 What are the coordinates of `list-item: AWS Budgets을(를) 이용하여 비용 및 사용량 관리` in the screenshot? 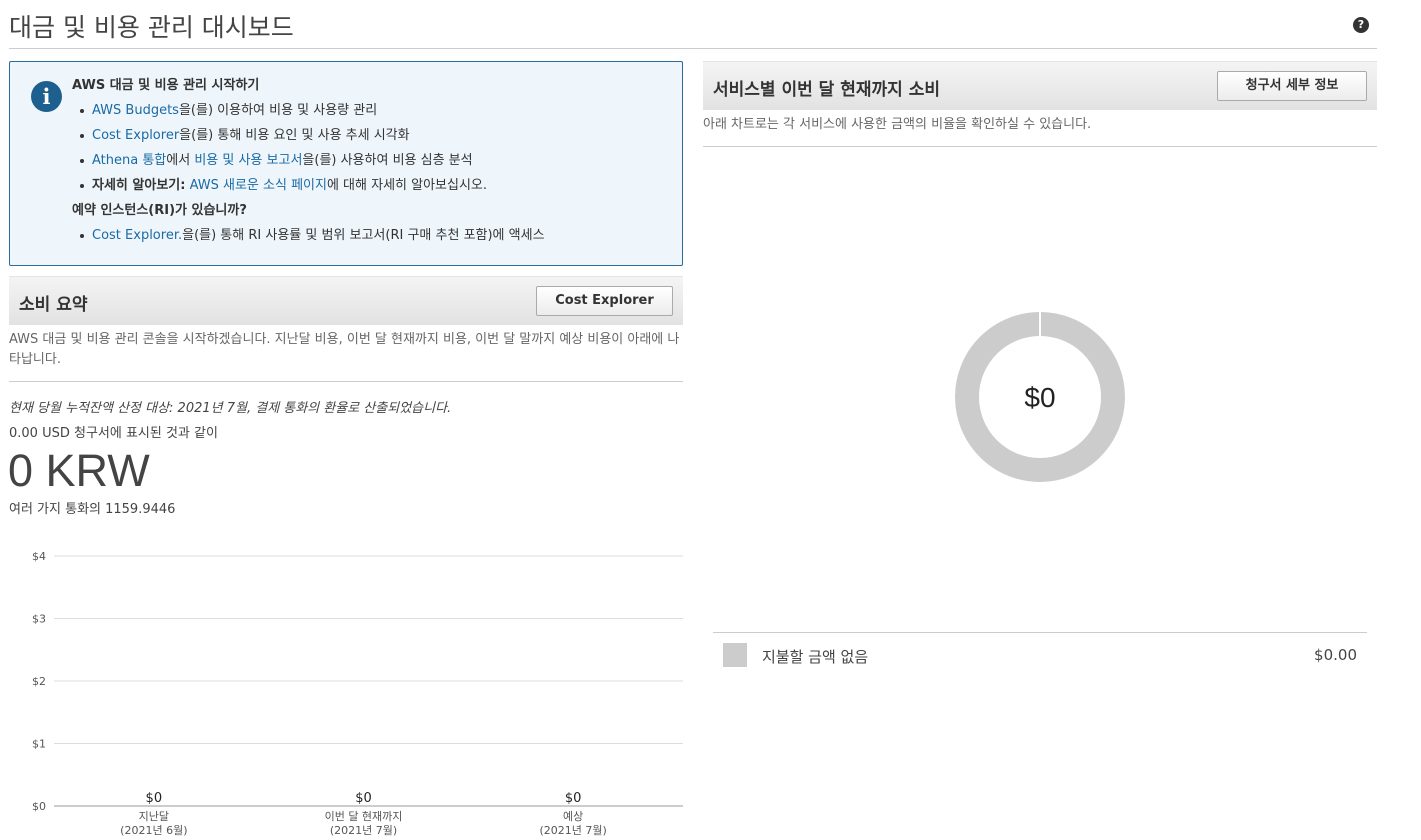 It's located at (376, 113).